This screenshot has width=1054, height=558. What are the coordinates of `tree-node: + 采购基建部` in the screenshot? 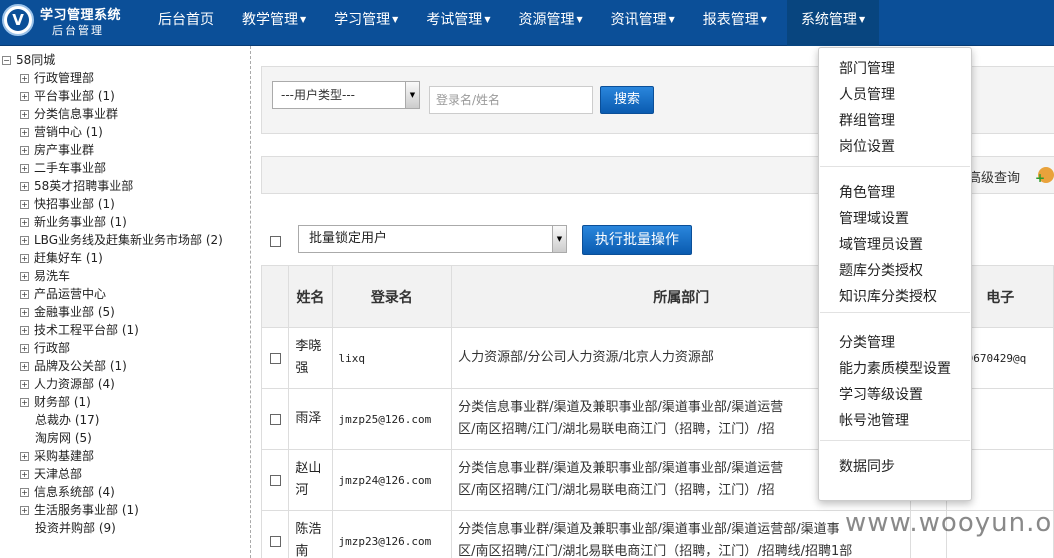 It's located at (121, 456).